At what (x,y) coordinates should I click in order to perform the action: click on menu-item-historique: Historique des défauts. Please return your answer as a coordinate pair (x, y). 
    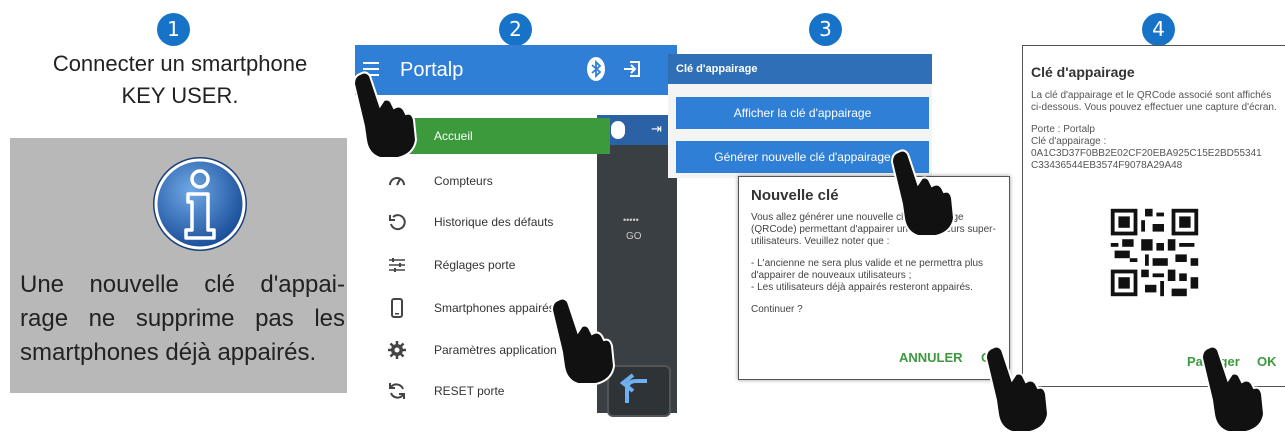
    Looking at the image, I should click on (480, 222).